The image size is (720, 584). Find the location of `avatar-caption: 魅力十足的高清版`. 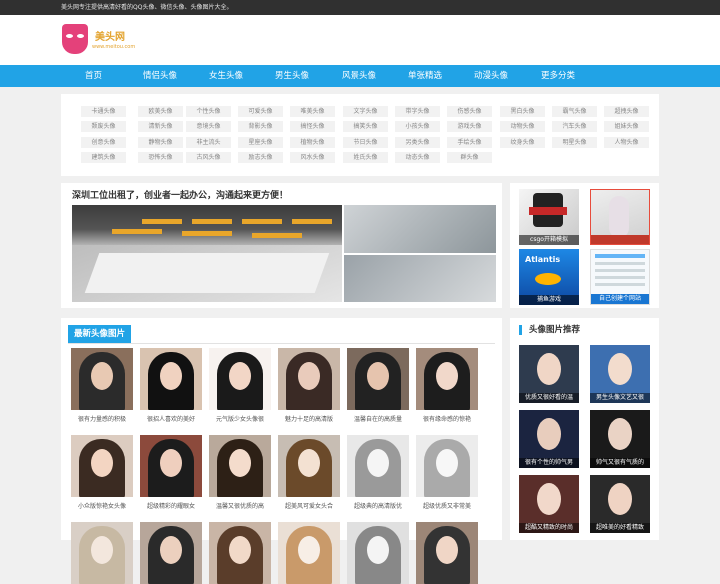

avatar-caption: 魅力十足的高清版 is located at coordinates (309, 418).